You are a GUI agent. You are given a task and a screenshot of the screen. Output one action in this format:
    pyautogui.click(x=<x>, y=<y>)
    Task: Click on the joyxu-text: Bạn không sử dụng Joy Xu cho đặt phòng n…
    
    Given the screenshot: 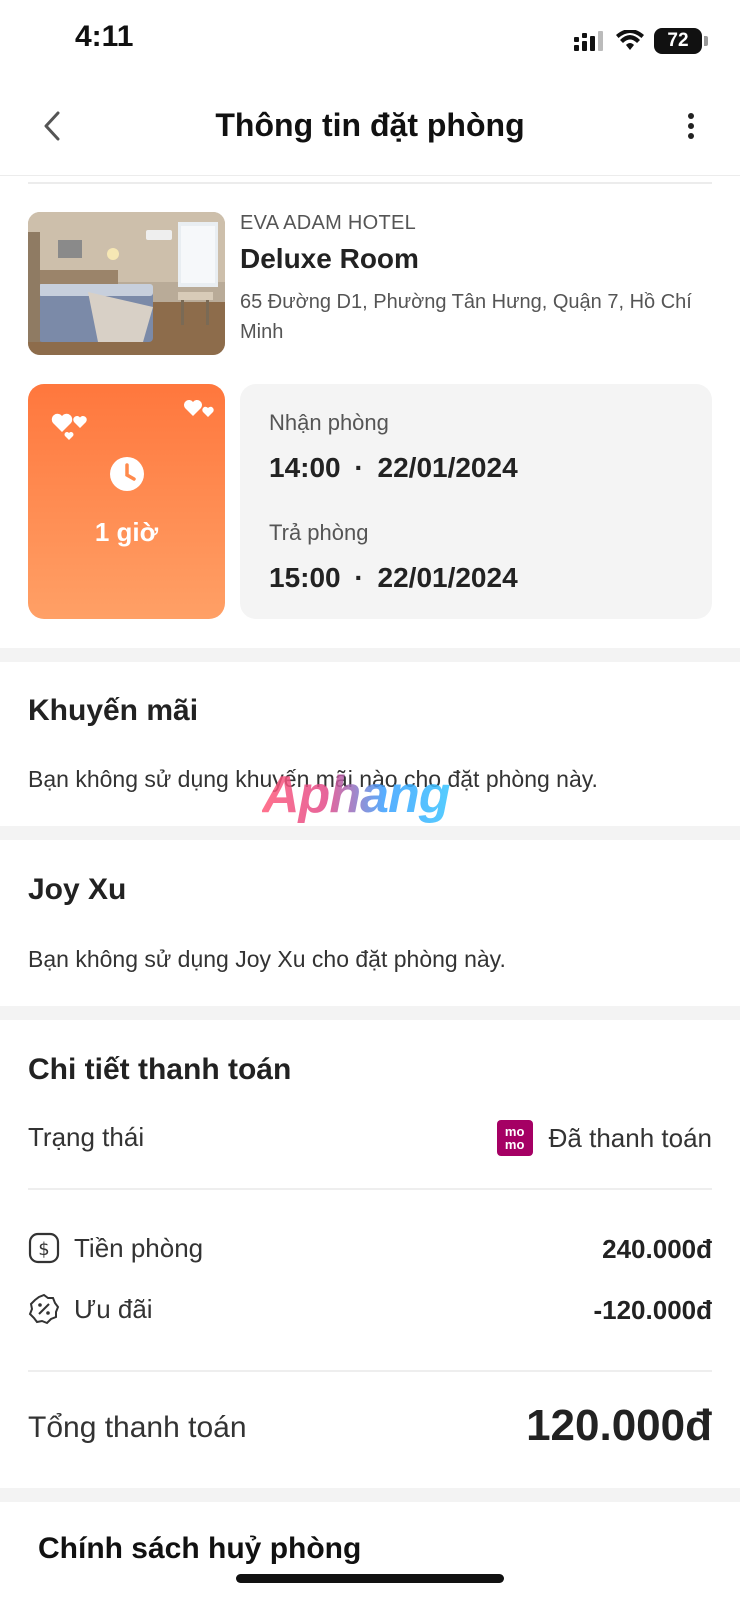 What is the action you would take?
    pyautogui.click(x=267, y=959)
    